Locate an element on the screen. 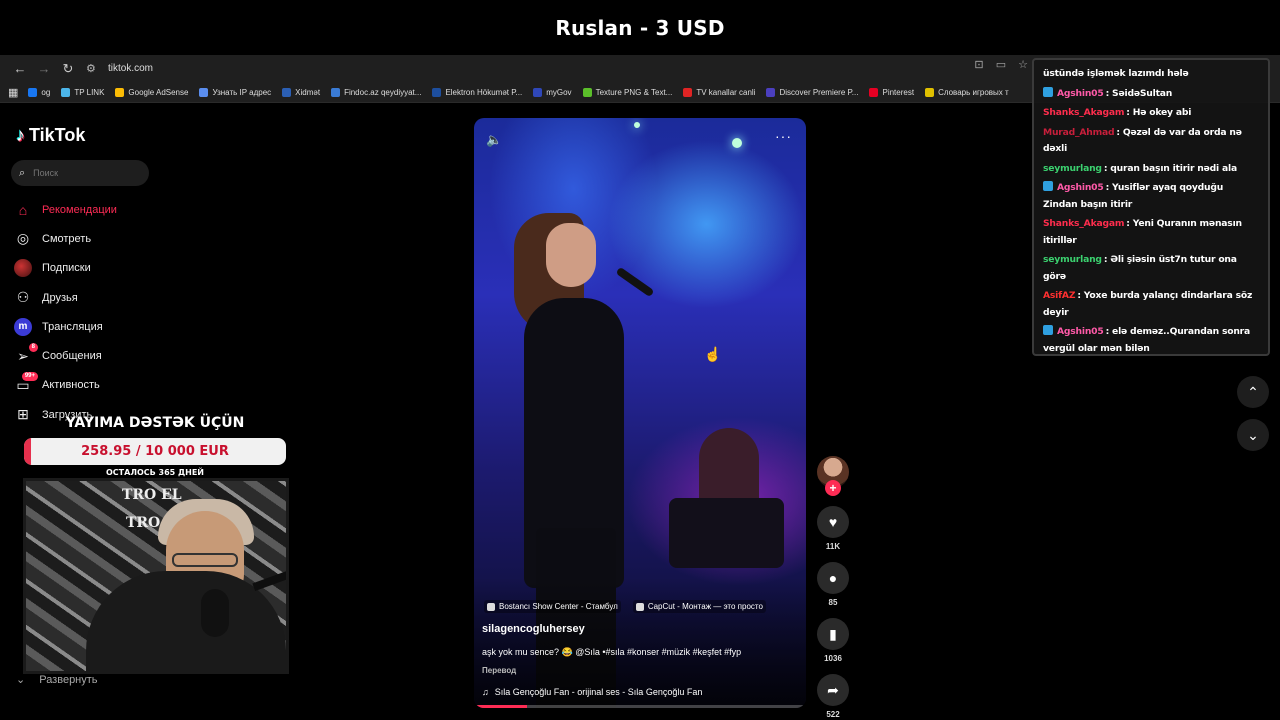 The height and width of the screenshot is (720, 1280). bookmark-label: Xidmət is located at coordinates (308, 92).